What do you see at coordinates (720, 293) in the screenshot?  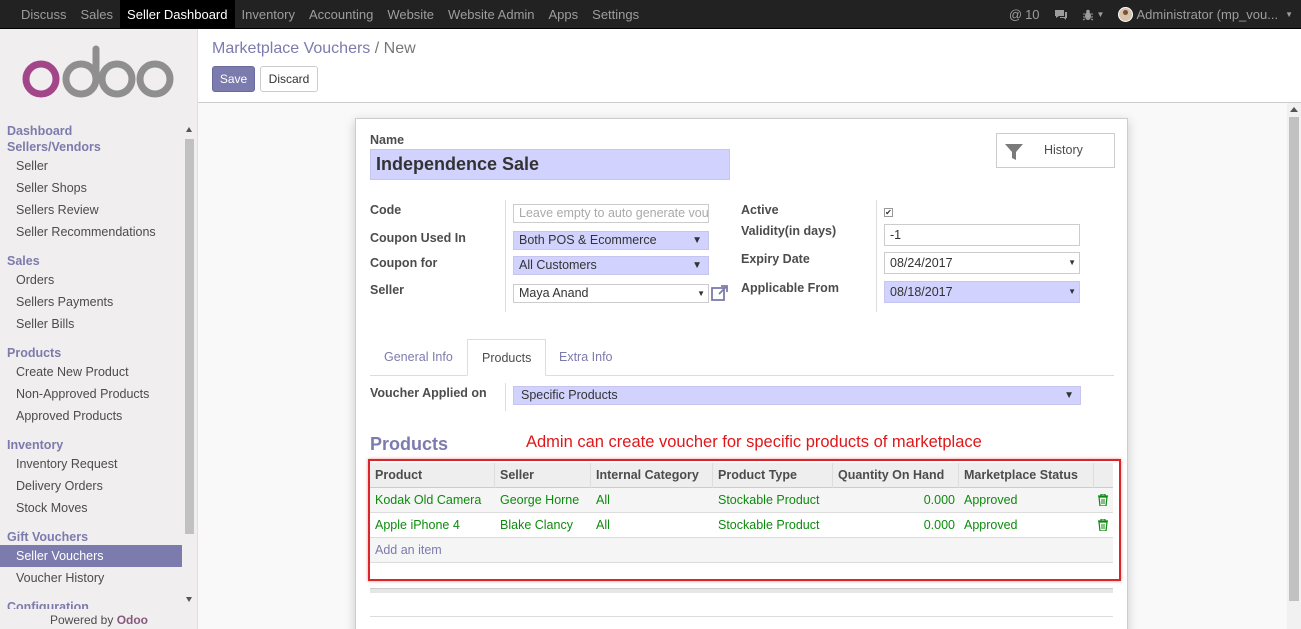 I see `external-link-icon` at bounding box center [720, 293].